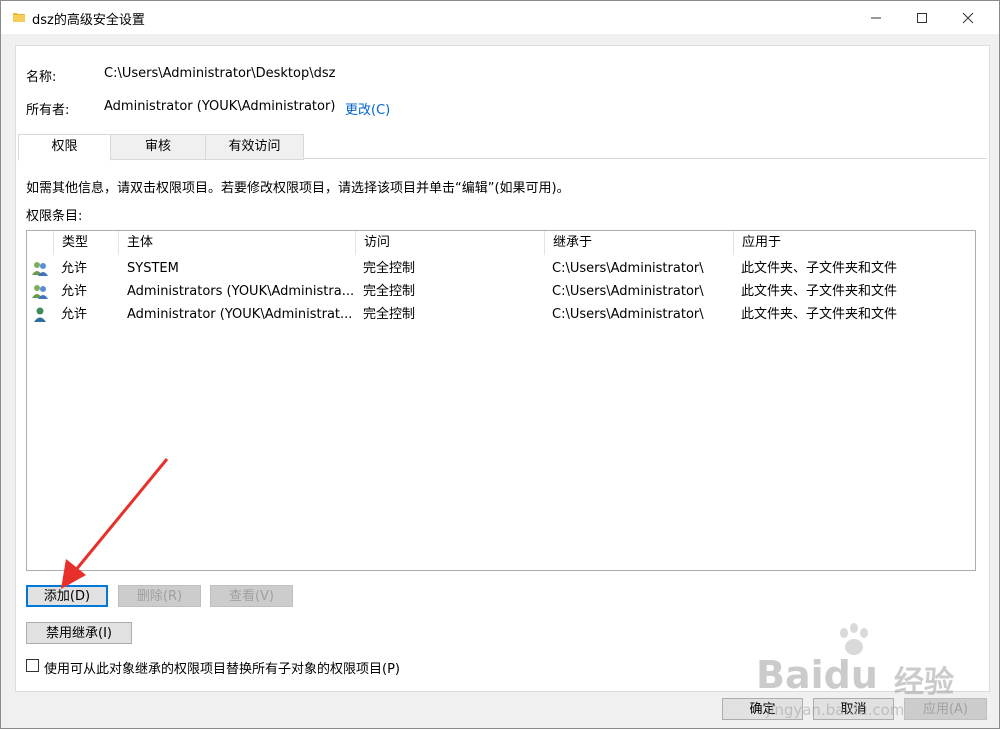 This screenshot has height=729, width=1000. I want to click on replace-child-permissions-label: 使用可从此对象继承的权限项目替换所有子对象的权限项目(P), so click(222, 667).